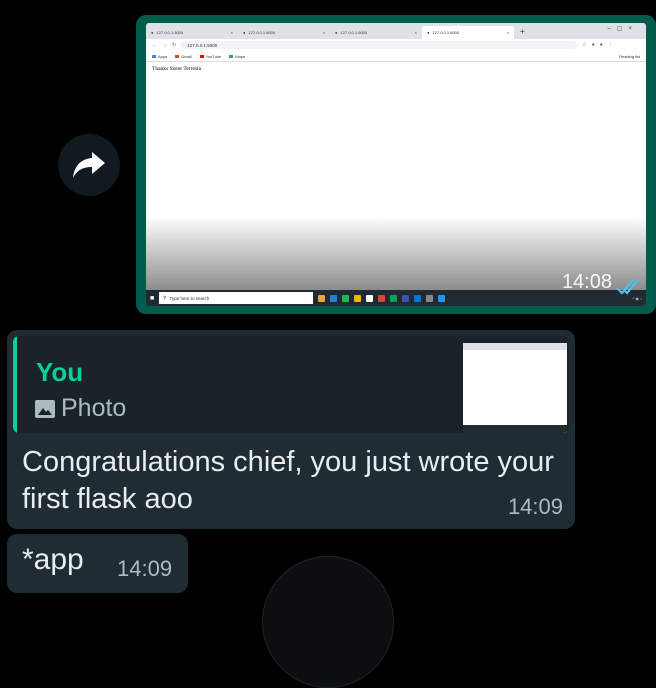 The height and width of the screenshot is (688, 656). What do you see at coordinates (236, 298) in the screenshot?
I see `taskbar-search: ⚲ Type here to search` at bounding box center [236, 298].